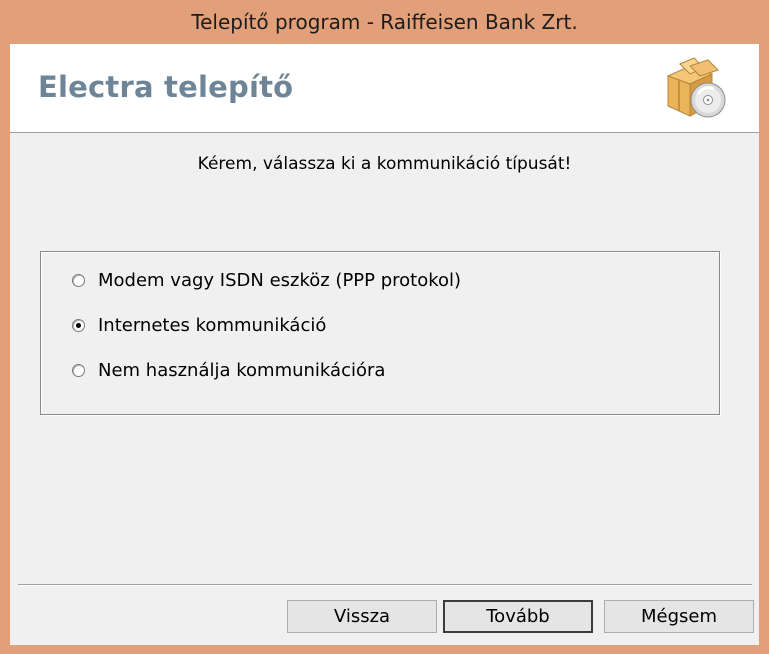 Image resolution: width=769 pixels, height=654 pixels. Describe the element at coordinates (166, 87) in the screenshot. I see `wizard-title: Electra telepítő` at that location.